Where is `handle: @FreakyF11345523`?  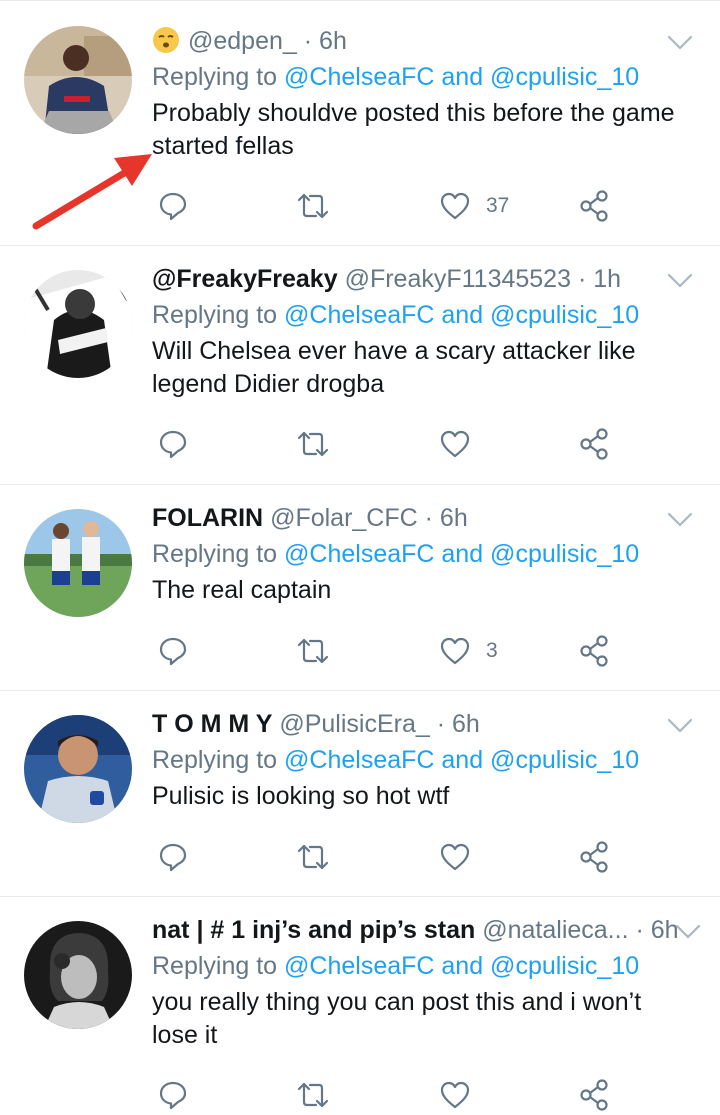 handle: @FreakyF11345523 is located at coordinates (458, 279).